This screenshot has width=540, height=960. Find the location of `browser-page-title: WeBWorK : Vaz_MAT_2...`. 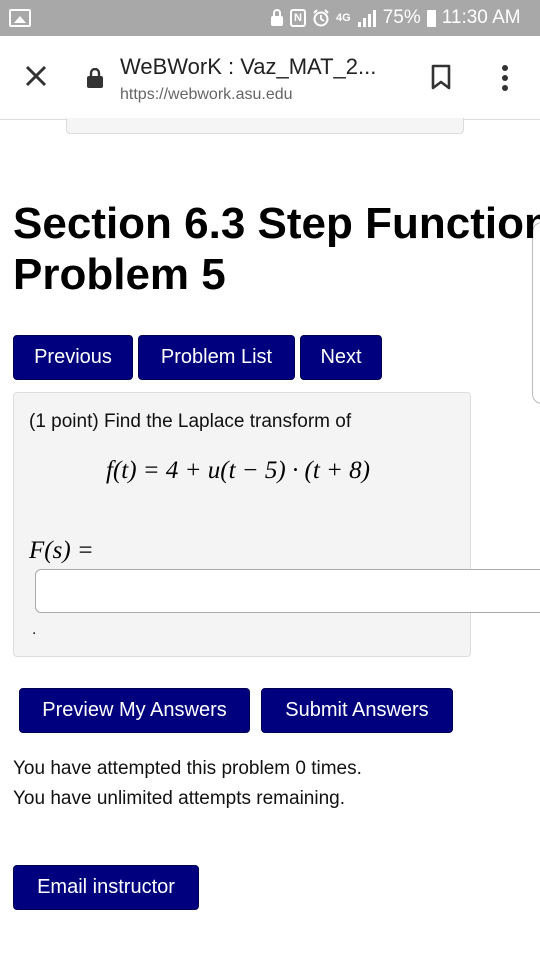

browser-page-title: WeBWorK : Vaz_MAT_2... is located at coordinates (248, 67).